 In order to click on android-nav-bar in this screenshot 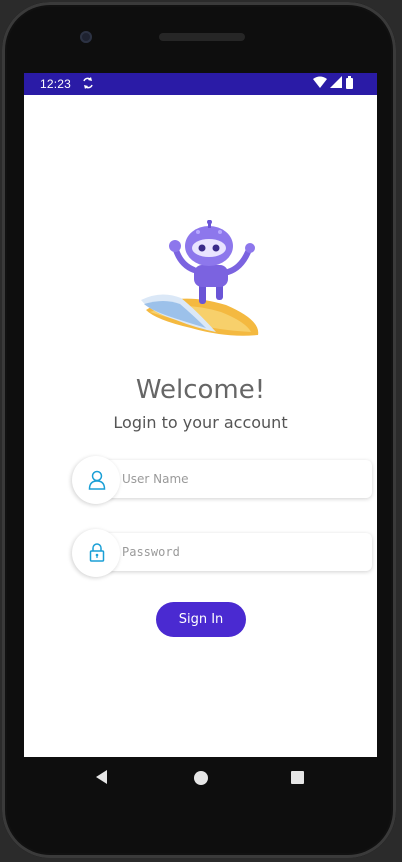, I will do `click(201, 781)`.